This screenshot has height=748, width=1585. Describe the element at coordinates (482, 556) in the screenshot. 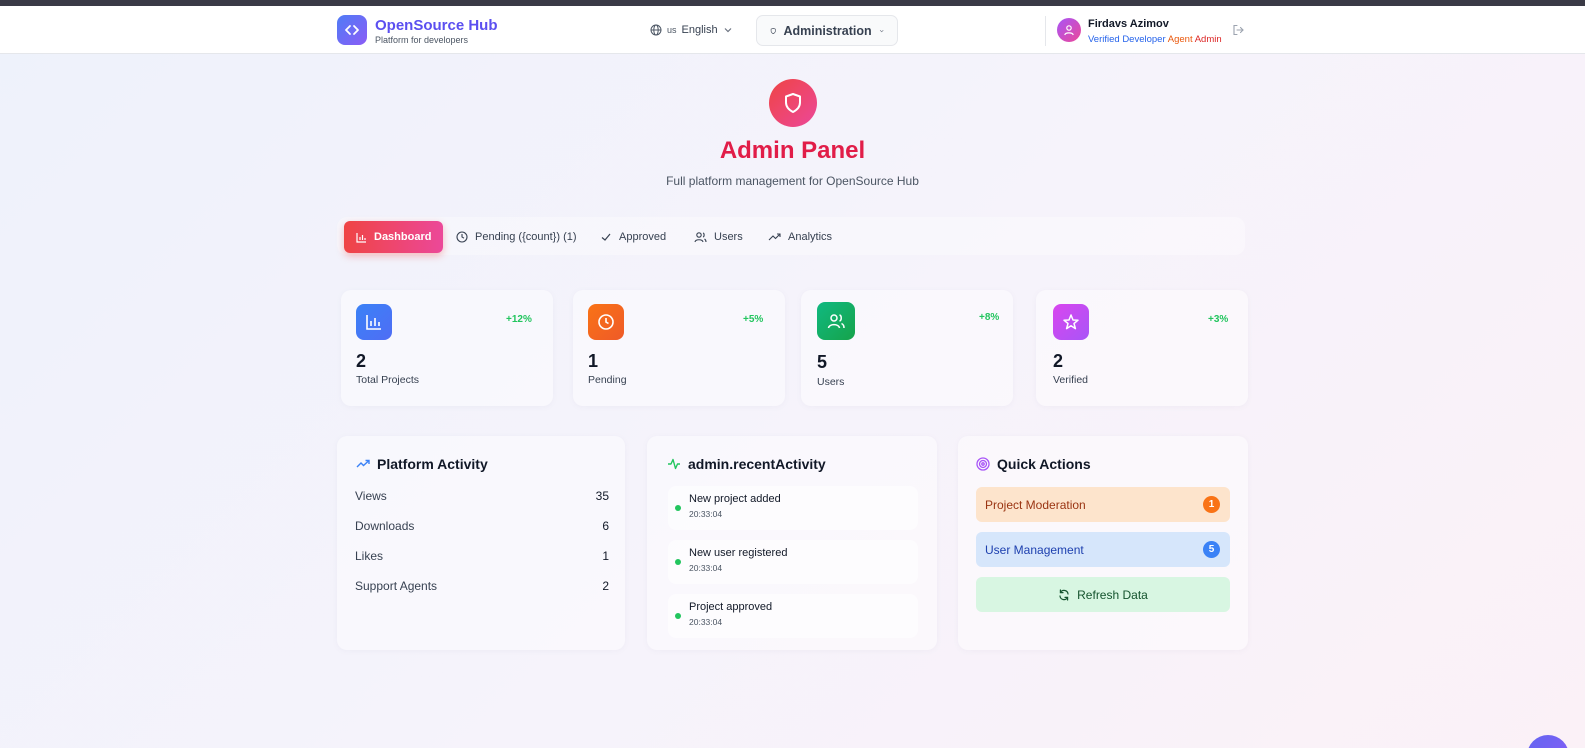

I see `metric-row-likes: Likes 1` at that location.